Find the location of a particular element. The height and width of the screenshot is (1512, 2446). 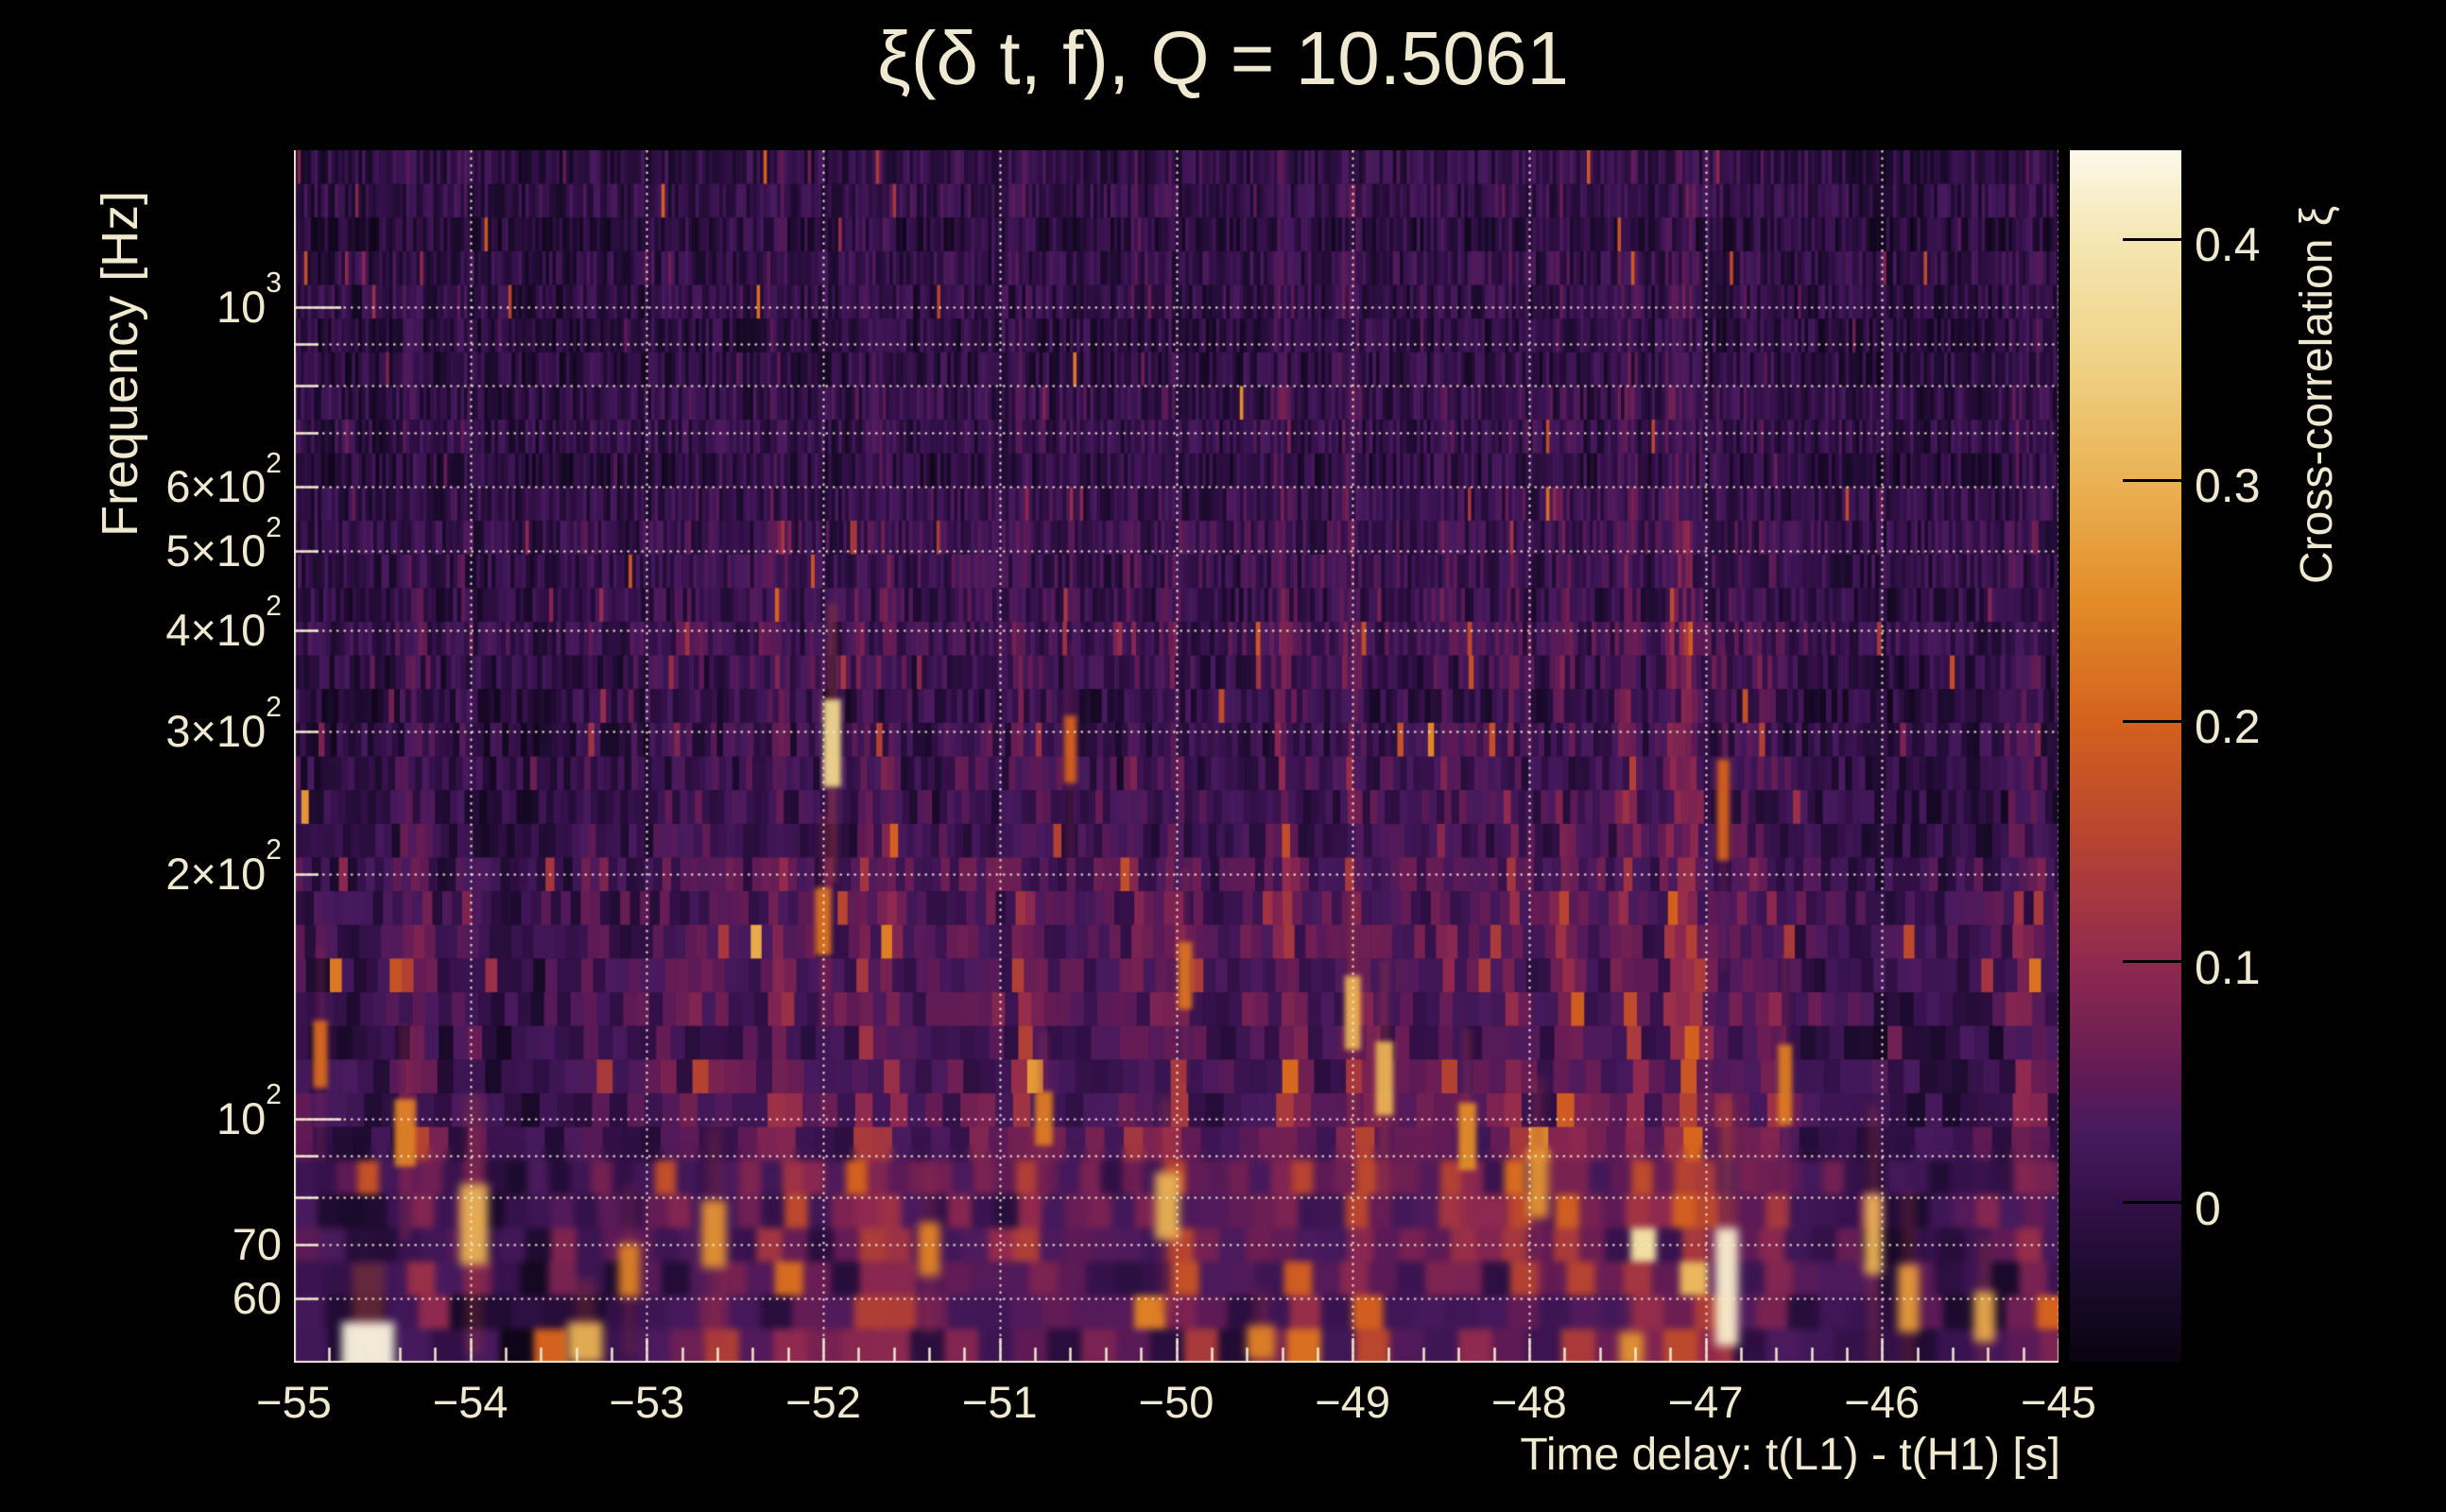

y-axis-title: Frequency [Hz] is located at coordinates (120, 363).